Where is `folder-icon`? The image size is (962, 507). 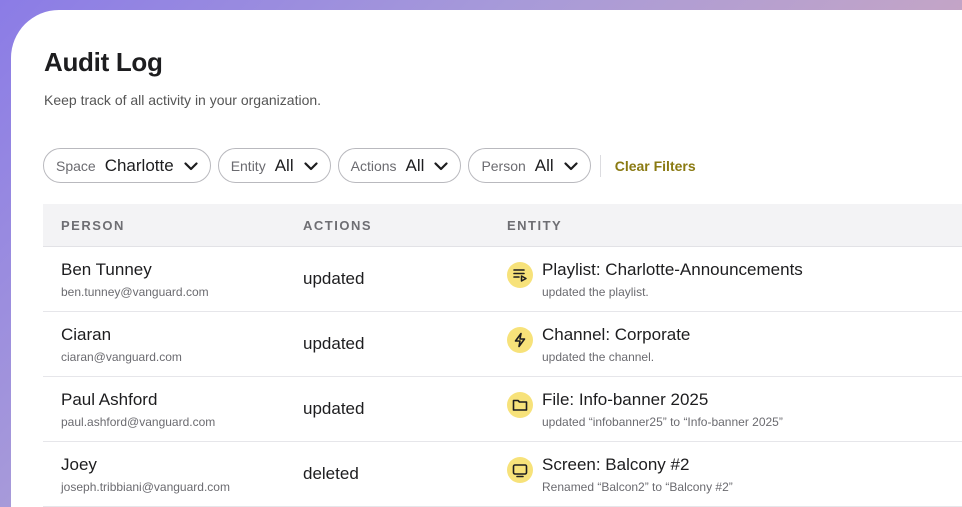
folder-icon is located at coordinates (520, 404).